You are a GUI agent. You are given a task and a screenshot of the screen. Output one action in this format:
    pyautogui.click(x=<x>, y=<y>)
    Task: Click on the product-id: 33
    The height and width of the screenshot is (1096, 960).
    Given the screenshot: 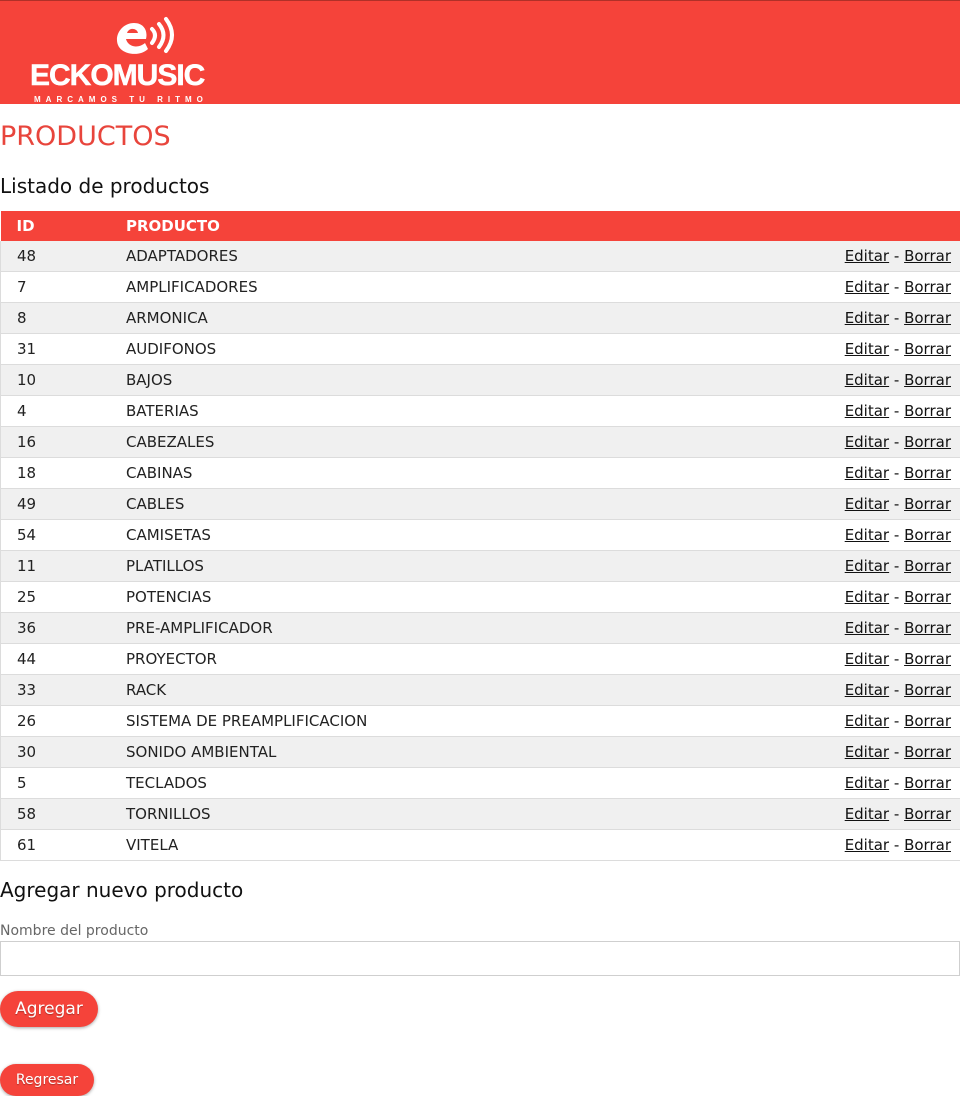 What is the action you would take?
    pyautogui.click(x=63, y=690)
    